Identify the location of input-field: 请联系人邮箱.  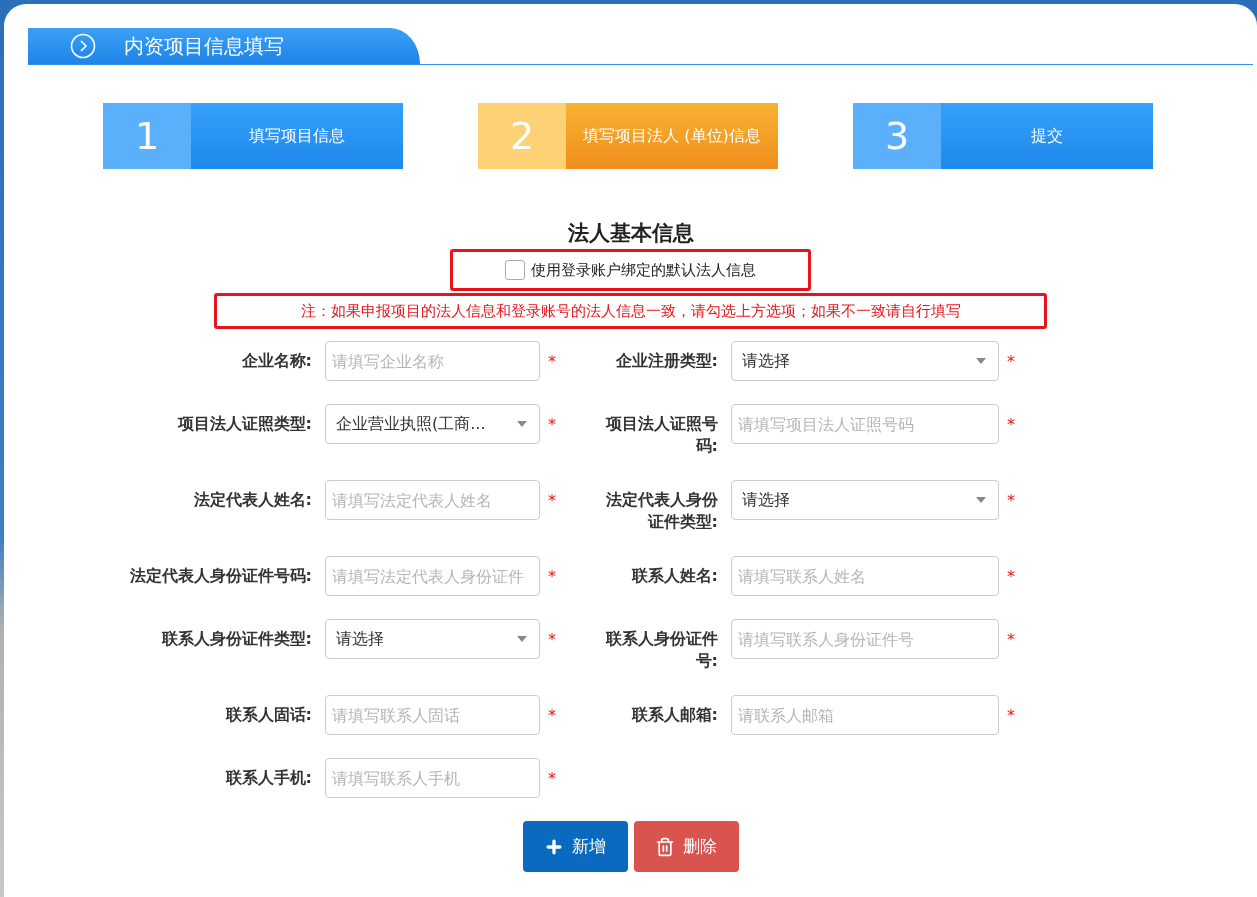
(865, 715).